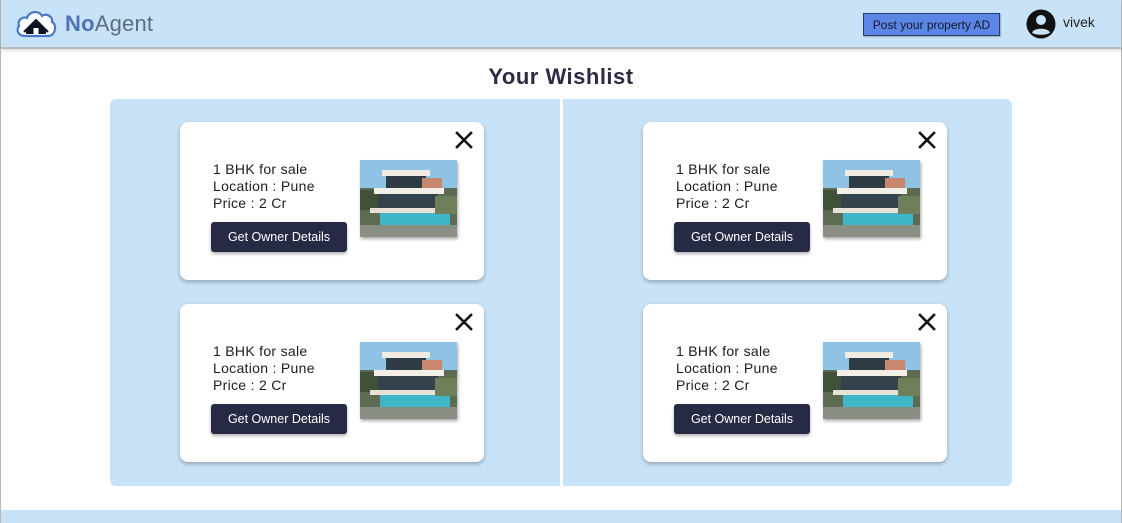  What do you see at coordinates (561, 24) in the screenshot?
I see `top-navbar: NoAgent Post your property AD vivek` at bounding box center [561, 24].